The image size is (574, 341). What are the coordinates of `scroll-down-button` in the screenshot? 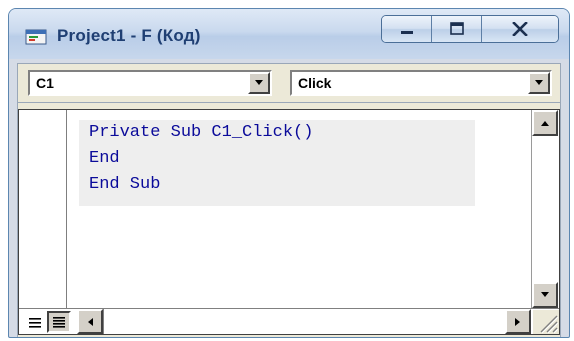 It's located at (545, 295).